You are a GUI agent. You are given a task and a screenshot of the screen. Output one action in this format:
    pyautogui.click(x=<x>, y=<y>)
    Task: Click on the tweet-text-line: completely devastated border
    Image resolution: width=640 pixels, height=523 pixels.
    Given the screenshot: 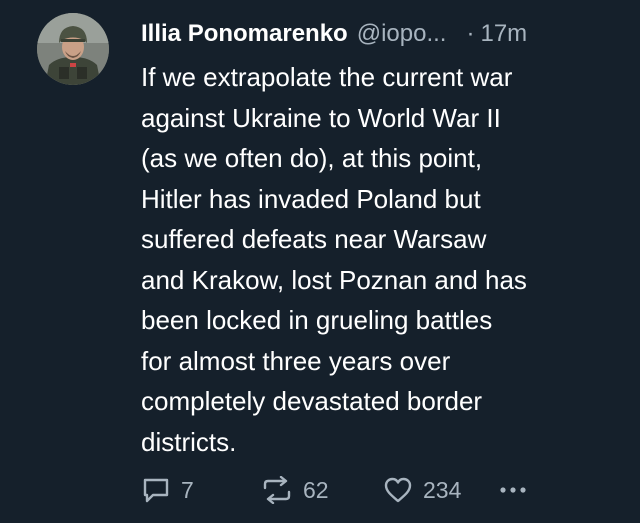 What is the action you would take?
    pyautogui.click(x=312, y=401)
    